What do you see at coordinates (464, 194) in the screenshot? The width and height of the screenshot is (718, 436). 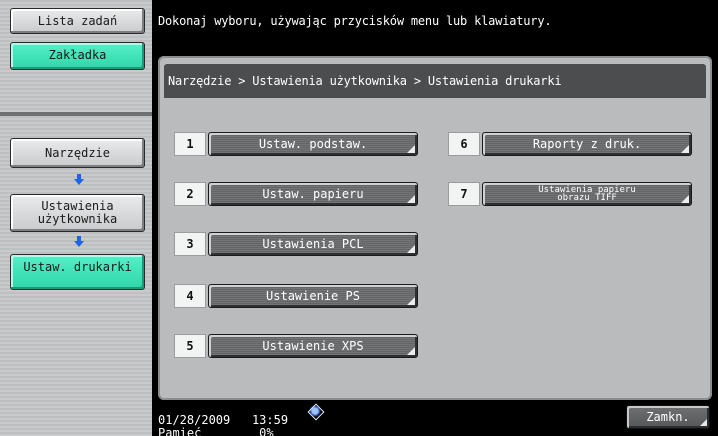 I see `menu-item-number: 7` at bounding box center [464, 194].